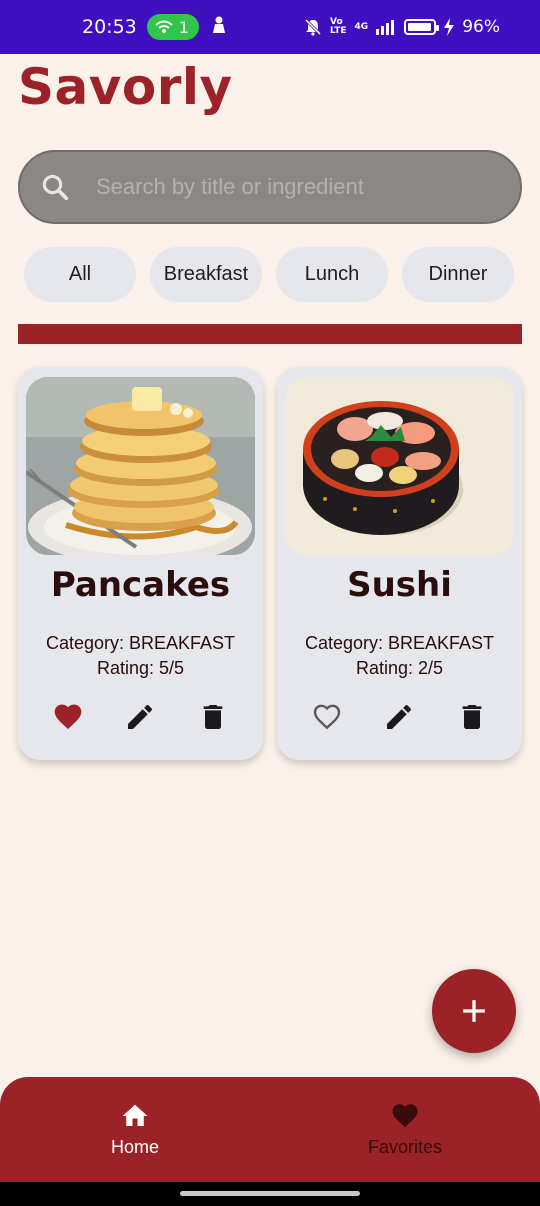  I want to click on bottom-navigation: Home Favorites, so click(270, 1129).